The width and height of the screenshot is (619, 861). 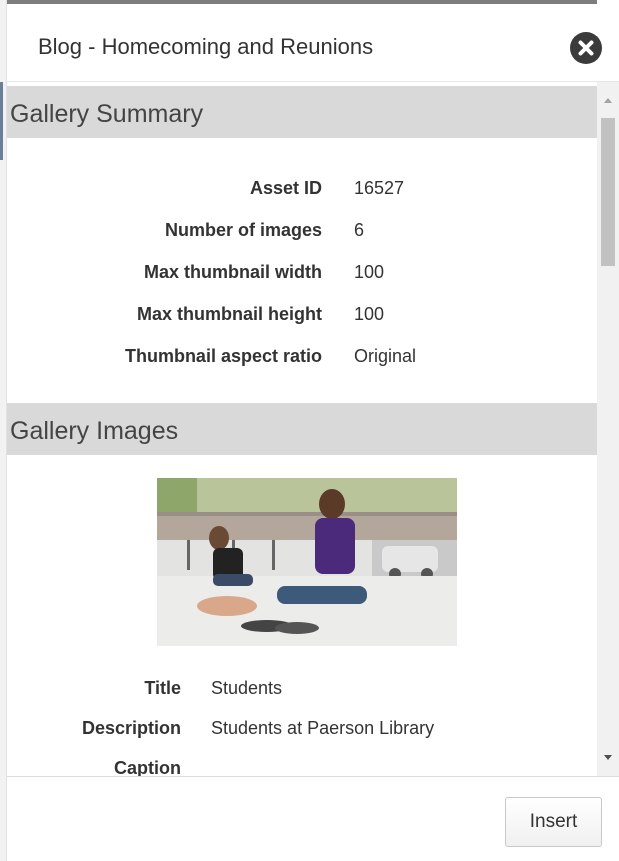 I want to click on summary-label: Asset ID, so click(x=285, y=188).